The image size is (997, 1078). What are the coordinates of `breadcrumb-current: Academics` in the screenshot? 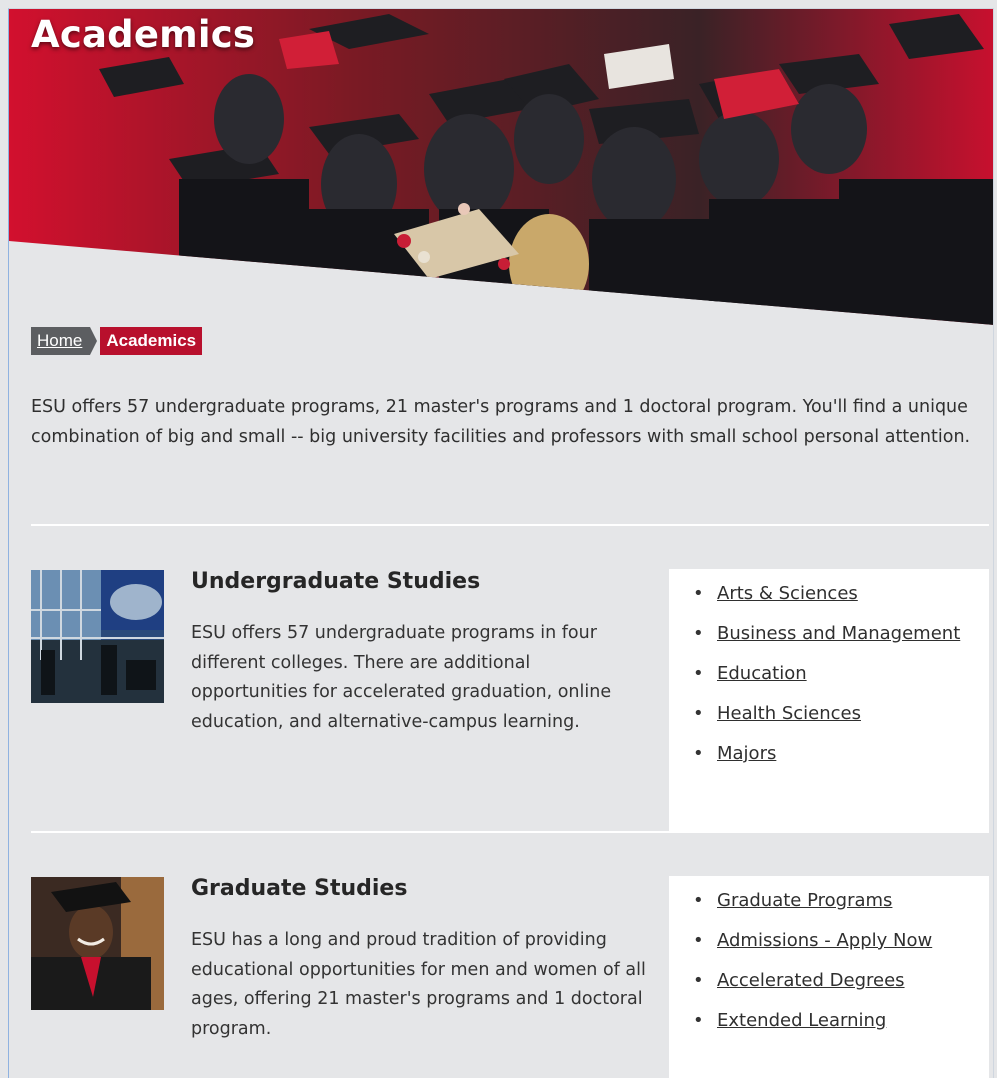 It's located at (151, 341).